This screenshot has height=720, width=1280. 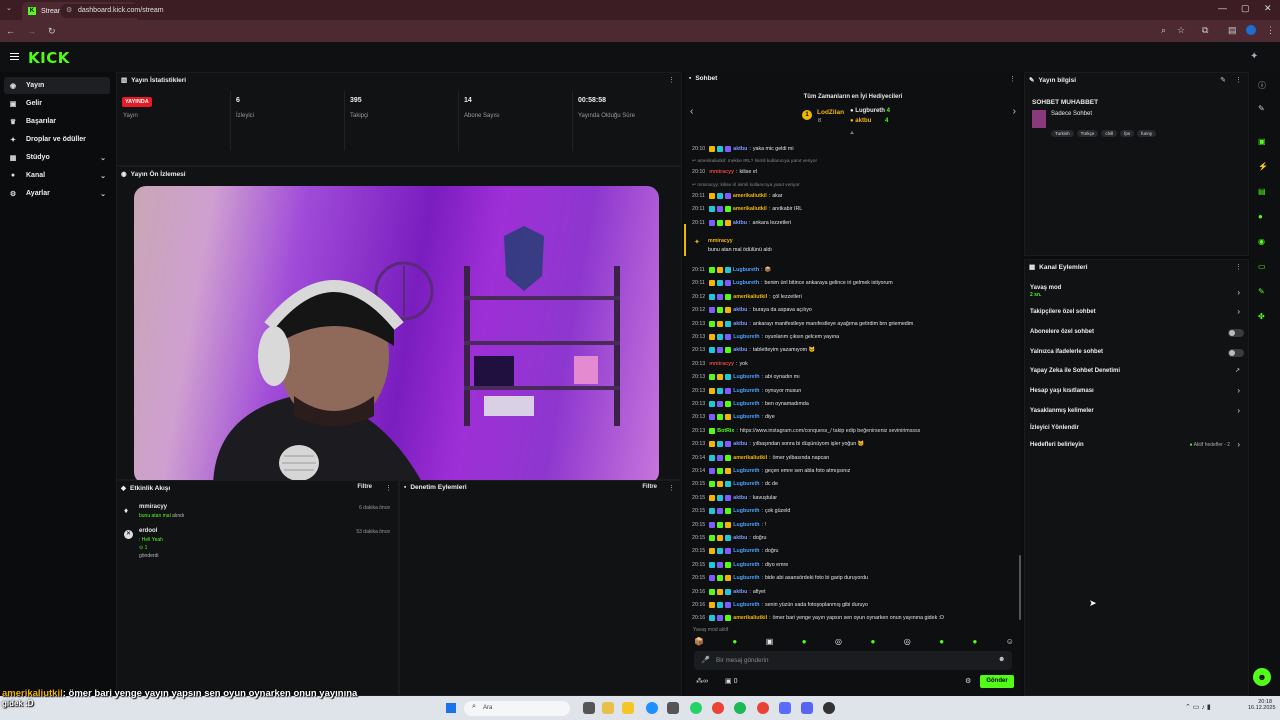 I want to click on tag-chip: Türkçe, so click(x=1087, y=133).